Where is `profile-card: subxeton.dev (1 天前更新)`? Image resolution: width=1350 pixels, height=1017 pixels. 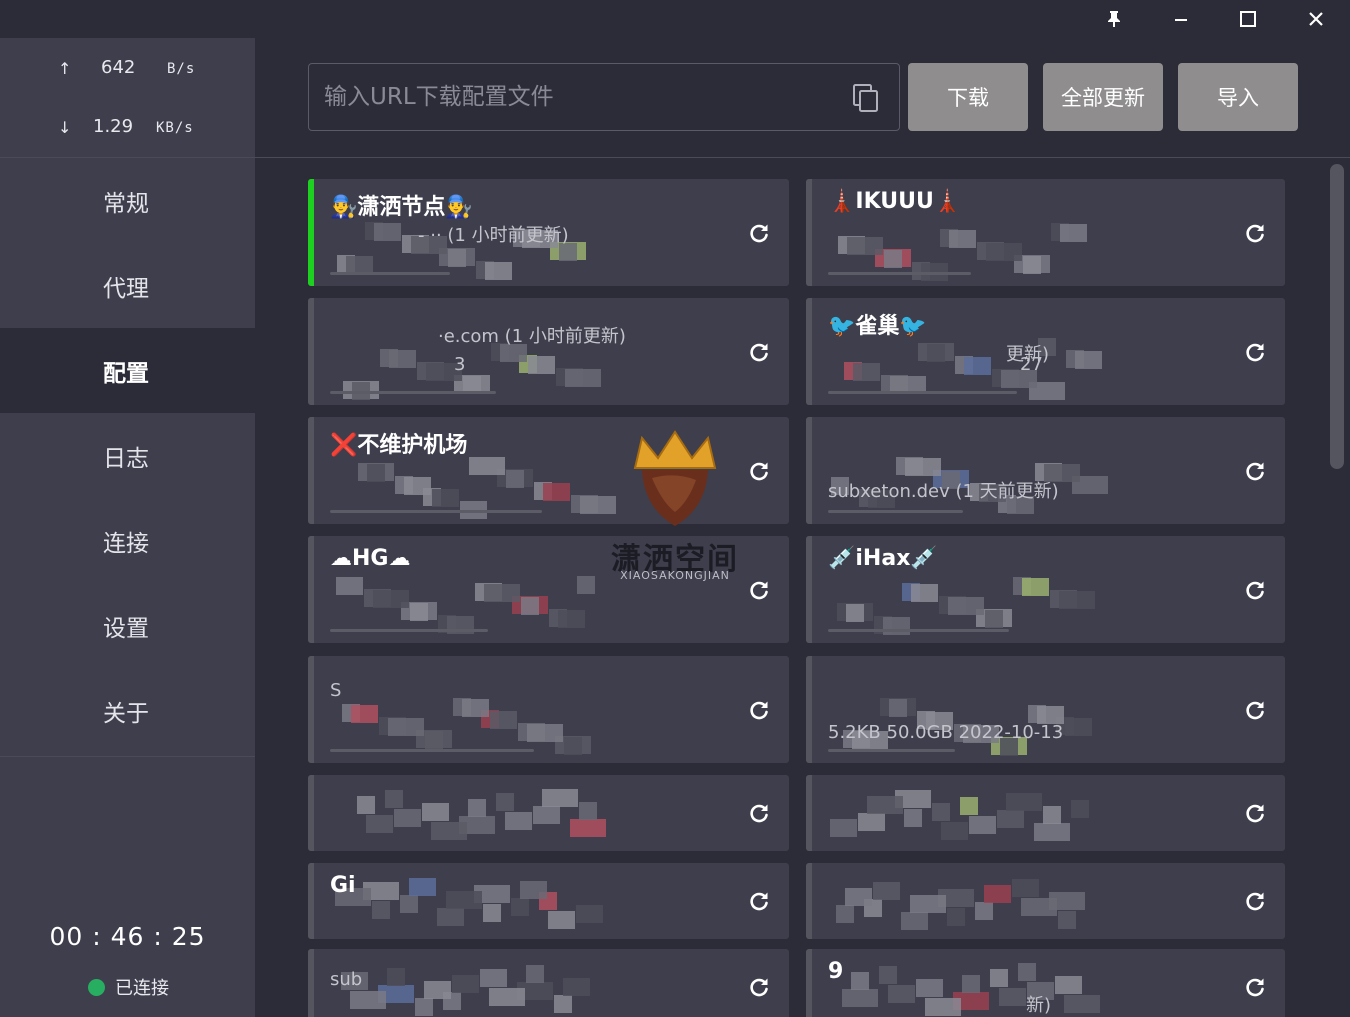 profile-card: subxeton.dev (1 天前更新) is located at coordinates (1045, 470).